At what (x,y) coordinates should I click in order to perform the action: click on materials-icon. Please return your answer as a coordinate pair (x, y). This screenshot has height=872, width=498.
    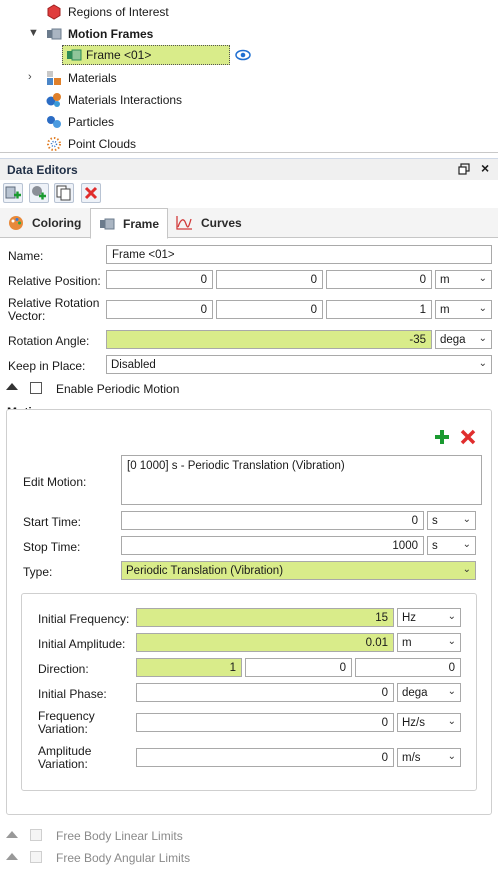
    Looking at the image, I should click on (54, 78).